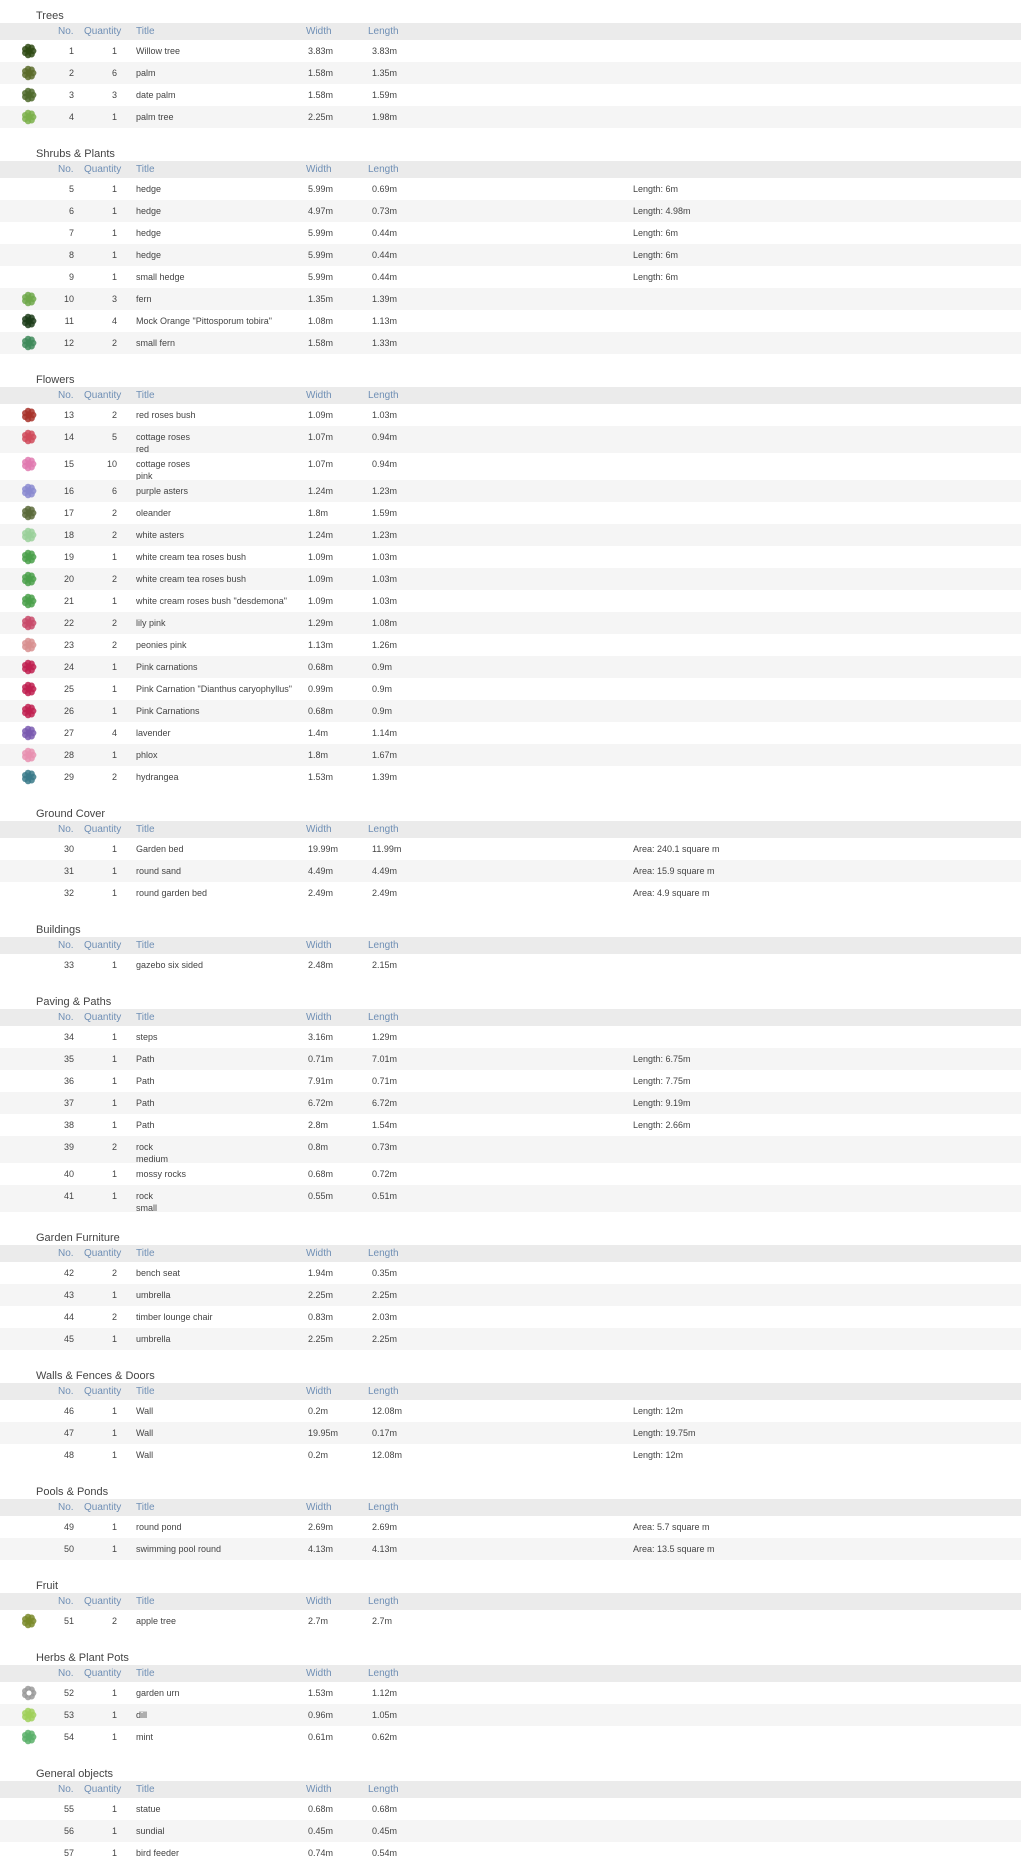 The width and height of the screenshot is (1024, 1874). I want to click on item-title-text: Mock Orange "Pittosporum tobira", so click(204, 321).